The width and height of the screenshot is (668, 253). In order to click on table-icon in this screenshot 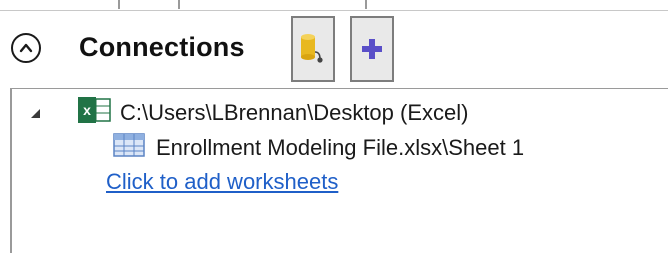, I will do `click(130, 147)`.